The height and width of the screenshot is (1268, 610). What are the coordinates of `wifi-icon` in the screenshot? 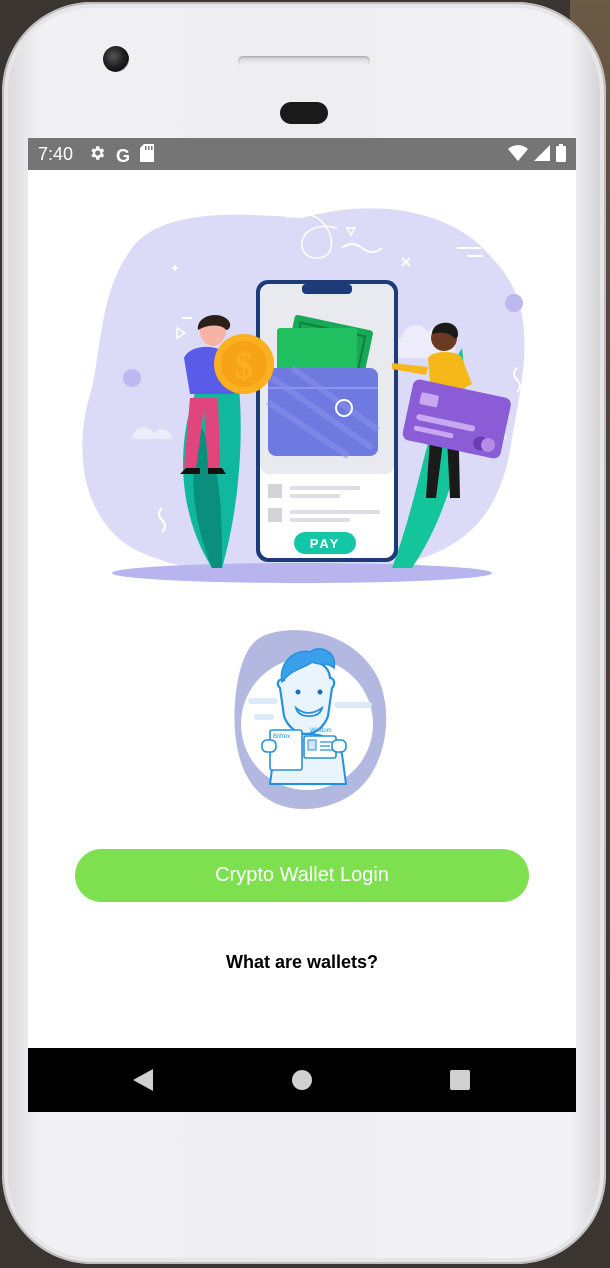 It's located at (518, 155).